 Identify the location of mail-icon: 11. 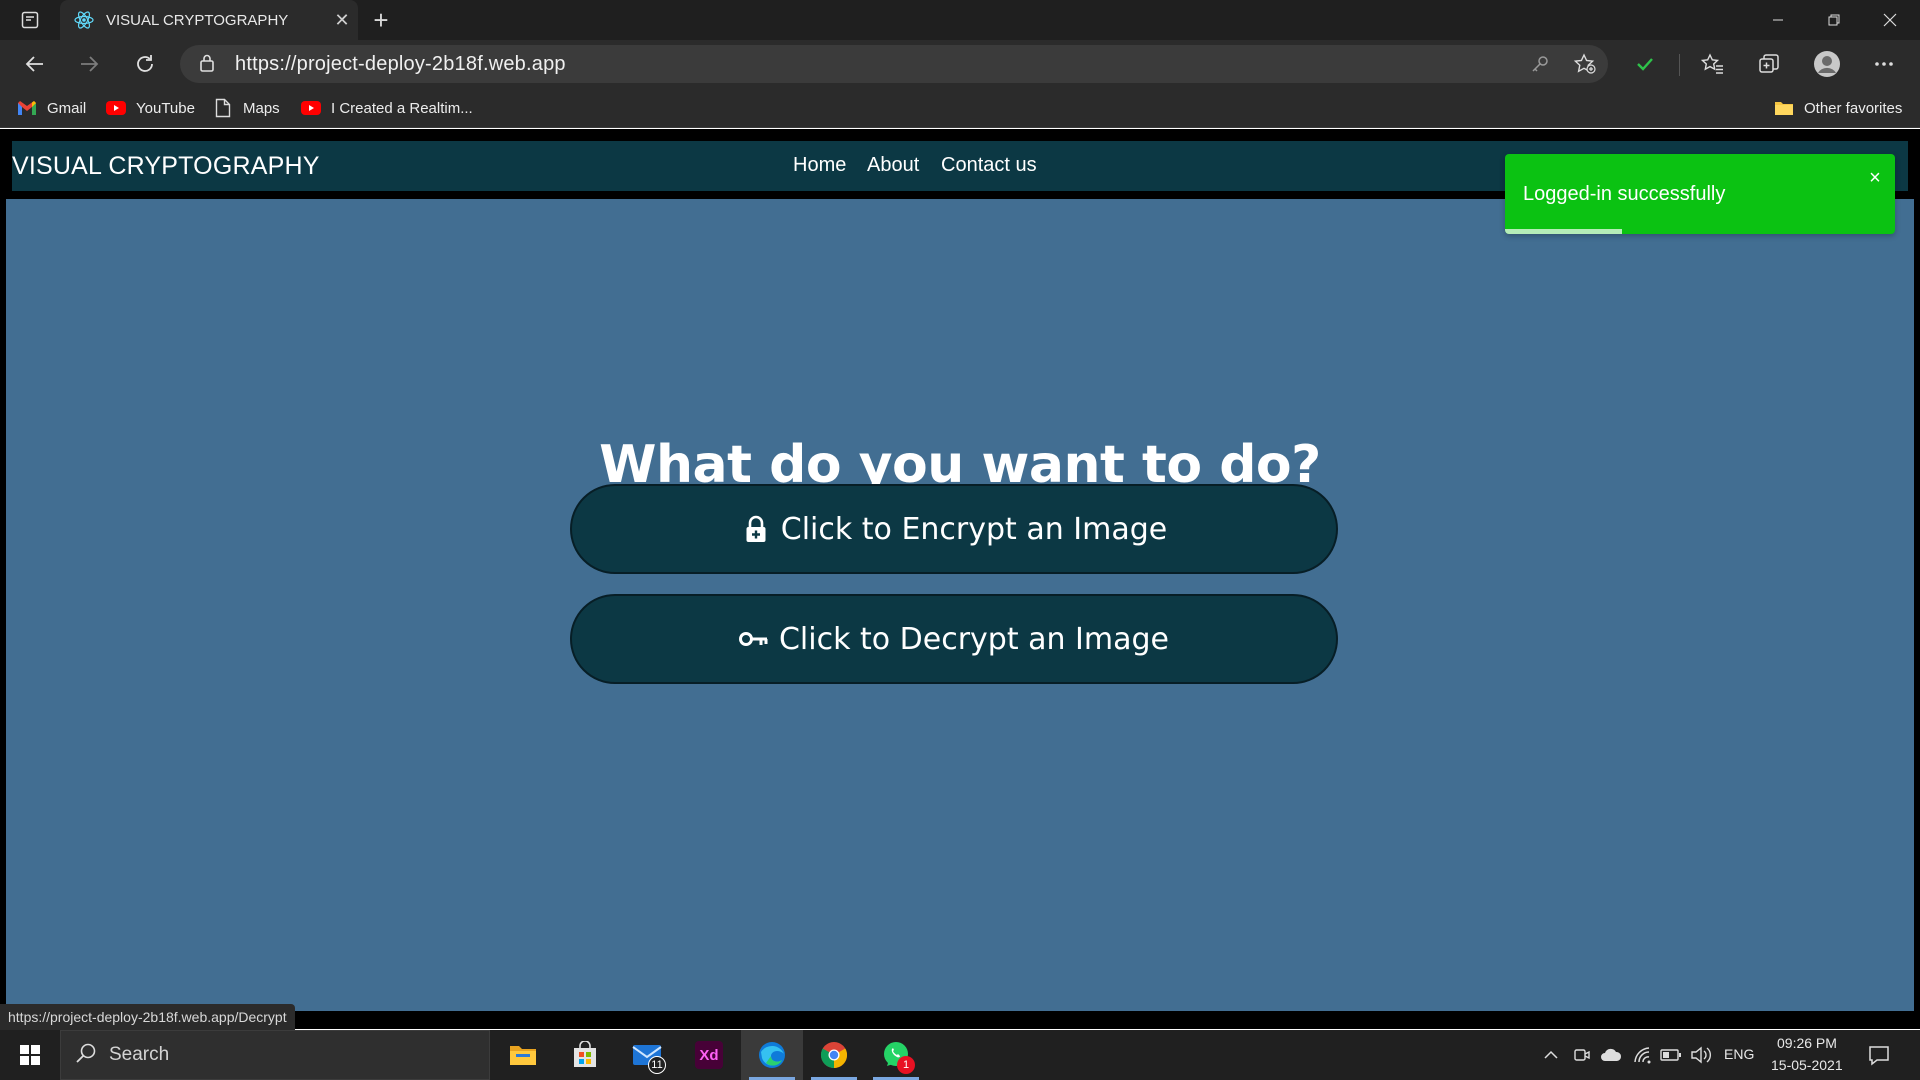
(647, 1055).